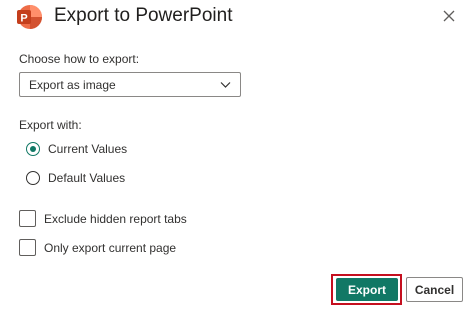  What do you see at coordinates (225, 85) in the screenshot?
I see `chevron-down-icon` at bounding box center [225, 85].